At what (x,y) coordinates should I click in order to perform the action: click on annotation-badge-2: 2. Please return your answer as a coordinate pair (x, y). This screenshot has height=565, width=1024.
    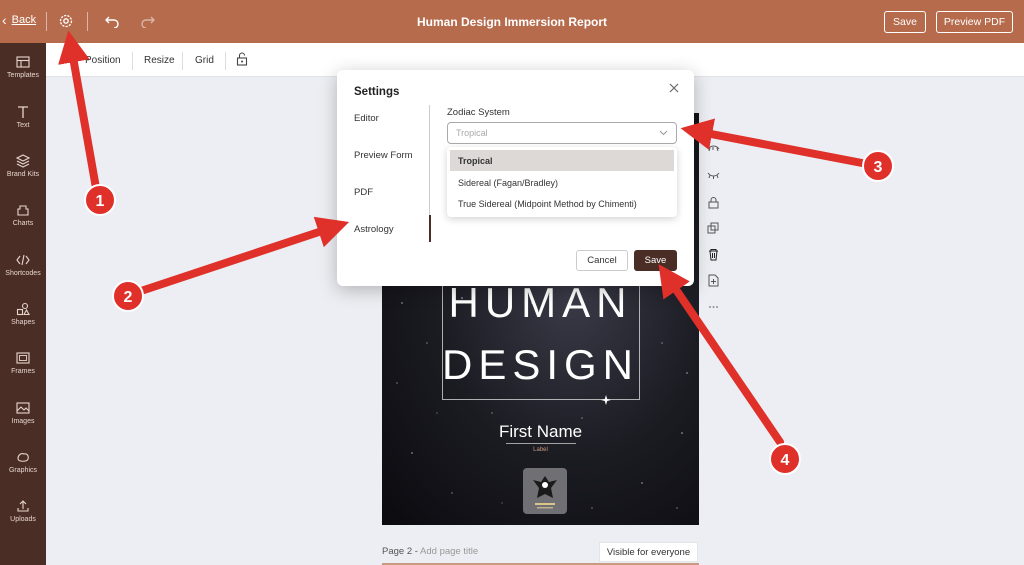
    Looking at the image, I should click on (128, 296).